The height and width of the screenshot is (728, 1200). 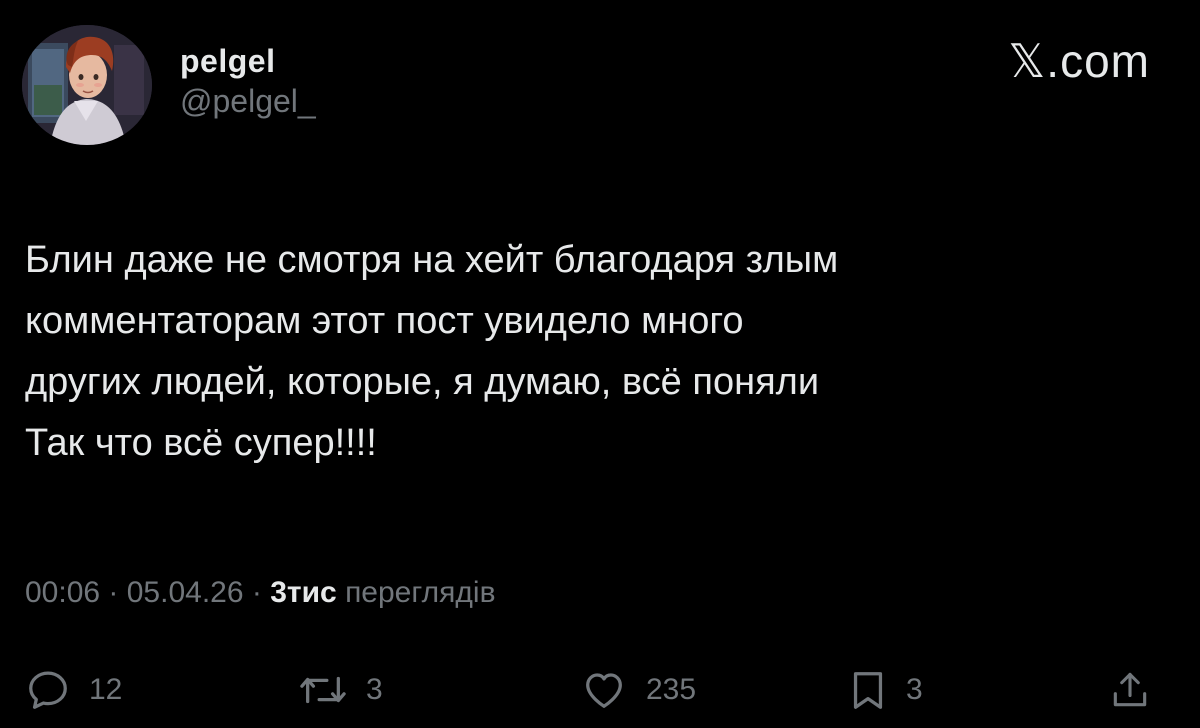 What do you see at coordinates (604, 690) in the screenshot?
I see `heart-icon` at bounding box center [604, 690].